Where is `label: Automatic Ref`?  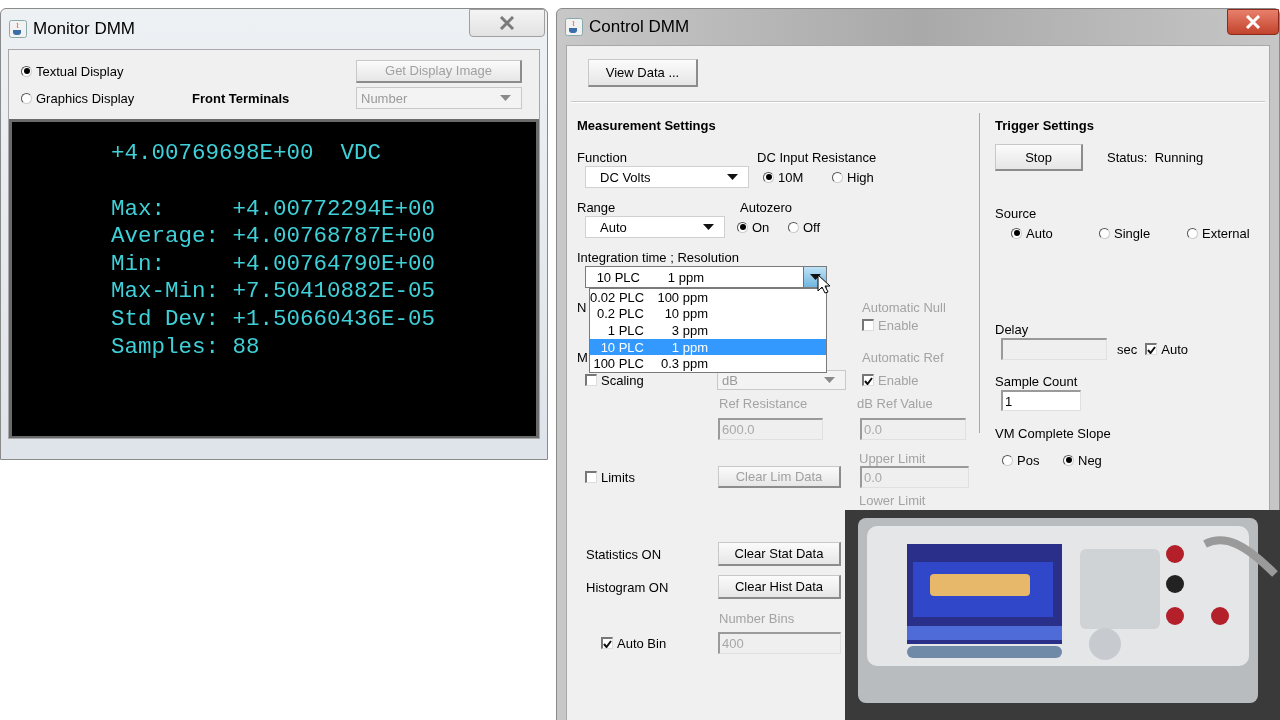
label: Automatic Ref is located at coordinates (903, 357).